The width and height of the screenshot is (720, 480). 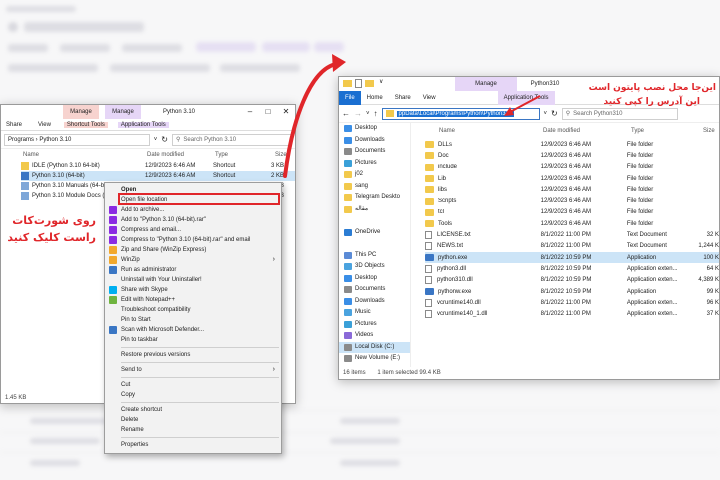 What do you see at coordinates (193, 445) in the screenshot?
I see `menu-item-properties: Properties` at bounding box center [193, 445].